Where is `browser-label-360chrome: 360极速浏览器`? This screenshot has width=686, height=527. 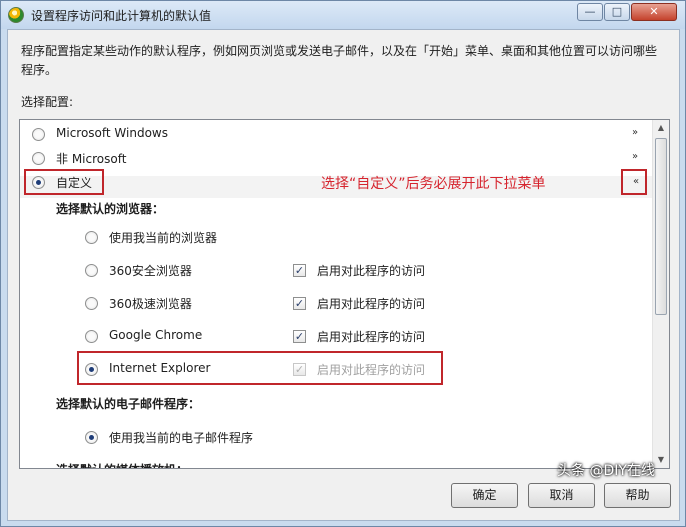
browser-label-360chrome: 360极速浏览器 is located at coordinates (150, 303).